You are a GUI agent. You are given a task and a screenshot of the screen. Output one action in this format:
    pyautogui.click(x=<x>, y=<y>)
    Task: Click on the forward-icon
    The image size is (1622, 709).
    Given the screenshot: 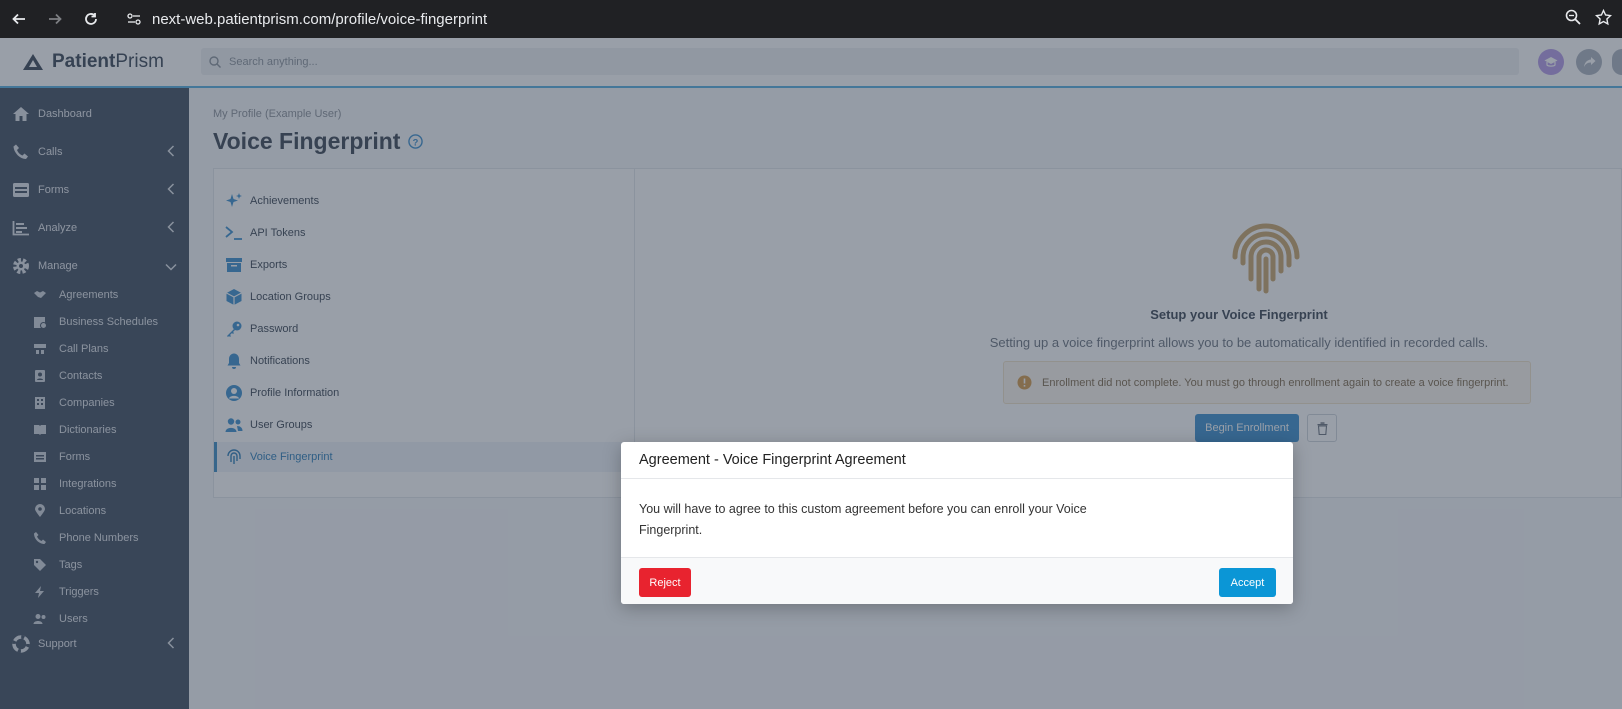 What is the action you would take?
    pyautogui.click(x=55, y=19)
    